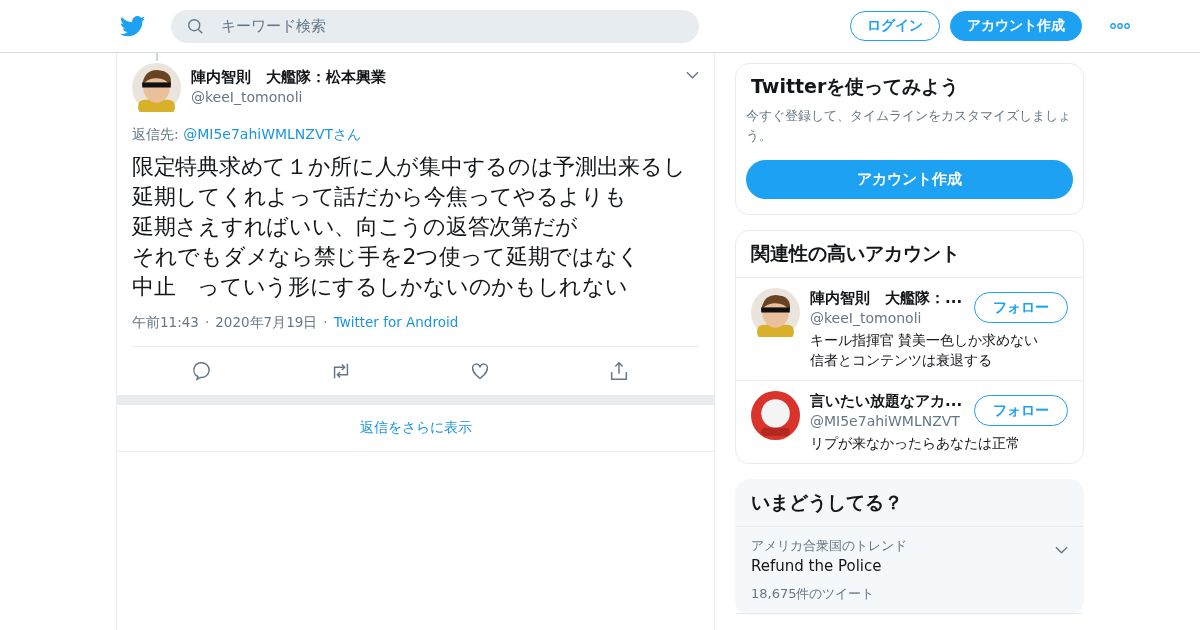  Describe the element at coordinates (1120, 26) in the screenshot. I see `more-icon` at that location.